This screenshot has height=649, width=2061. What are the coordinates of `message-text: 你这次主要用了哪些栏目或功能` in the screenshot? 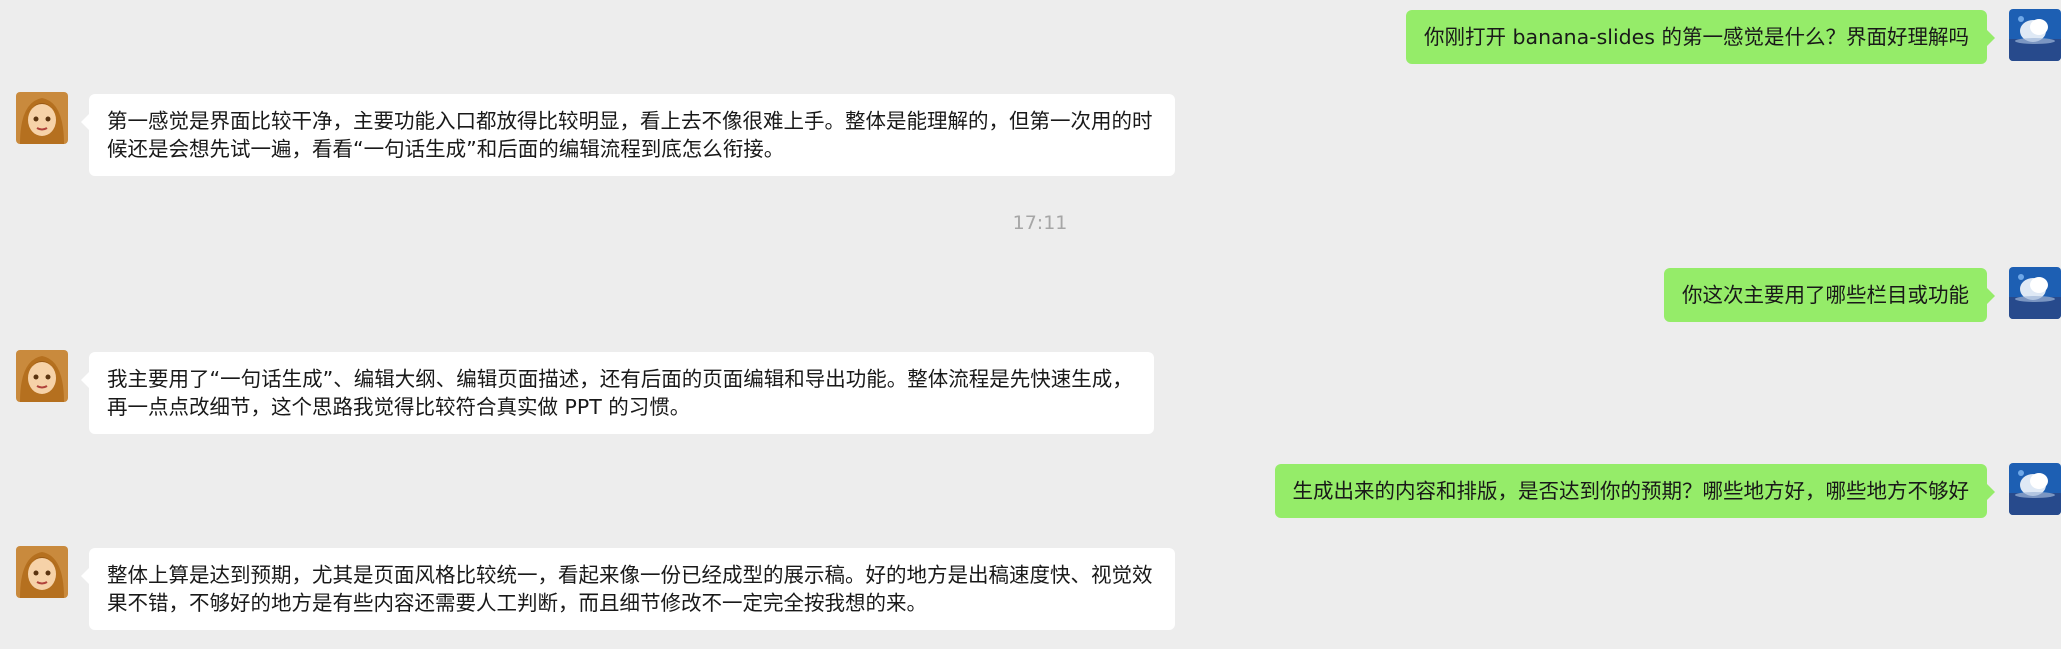 It's located at (1825, 295).